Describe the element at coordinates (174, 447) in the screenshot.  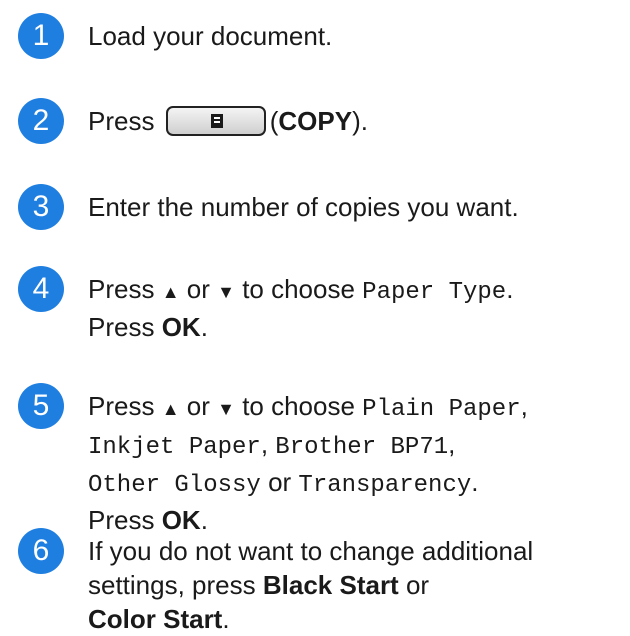
I see `menu-option: Inkjet Paper` at that location.